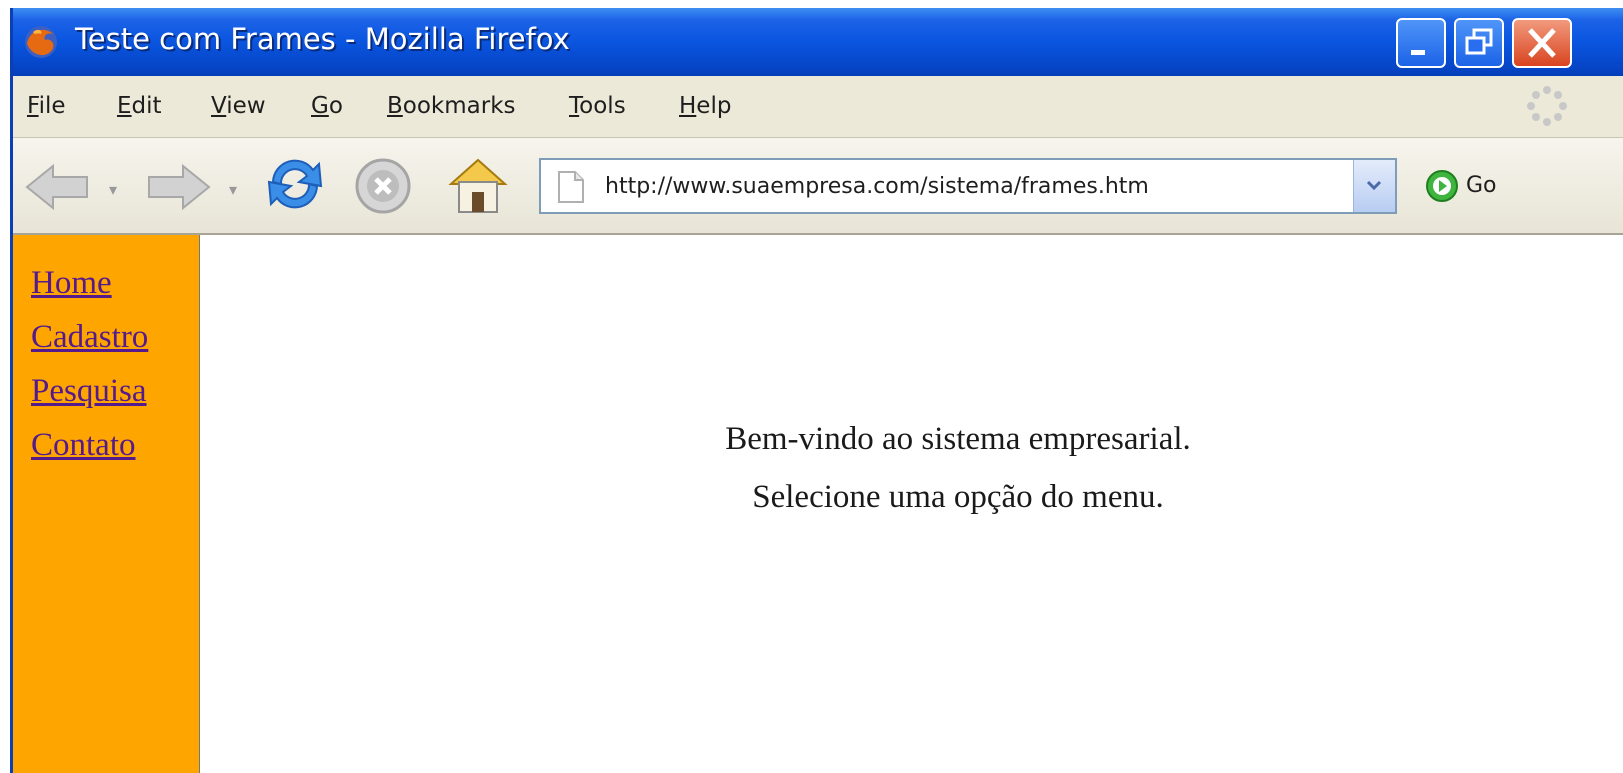  I want to click on menu-view: View, so click(238, 106).